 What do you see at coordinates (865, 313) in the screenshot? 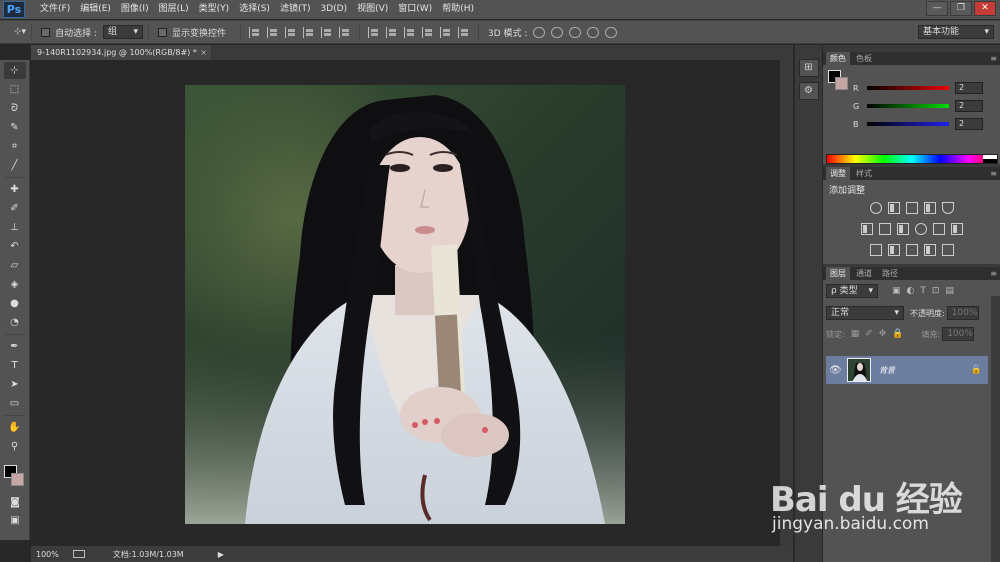
I see `blend-mode-dropdown: 正常 ▾` at bounding box center [865, 313].